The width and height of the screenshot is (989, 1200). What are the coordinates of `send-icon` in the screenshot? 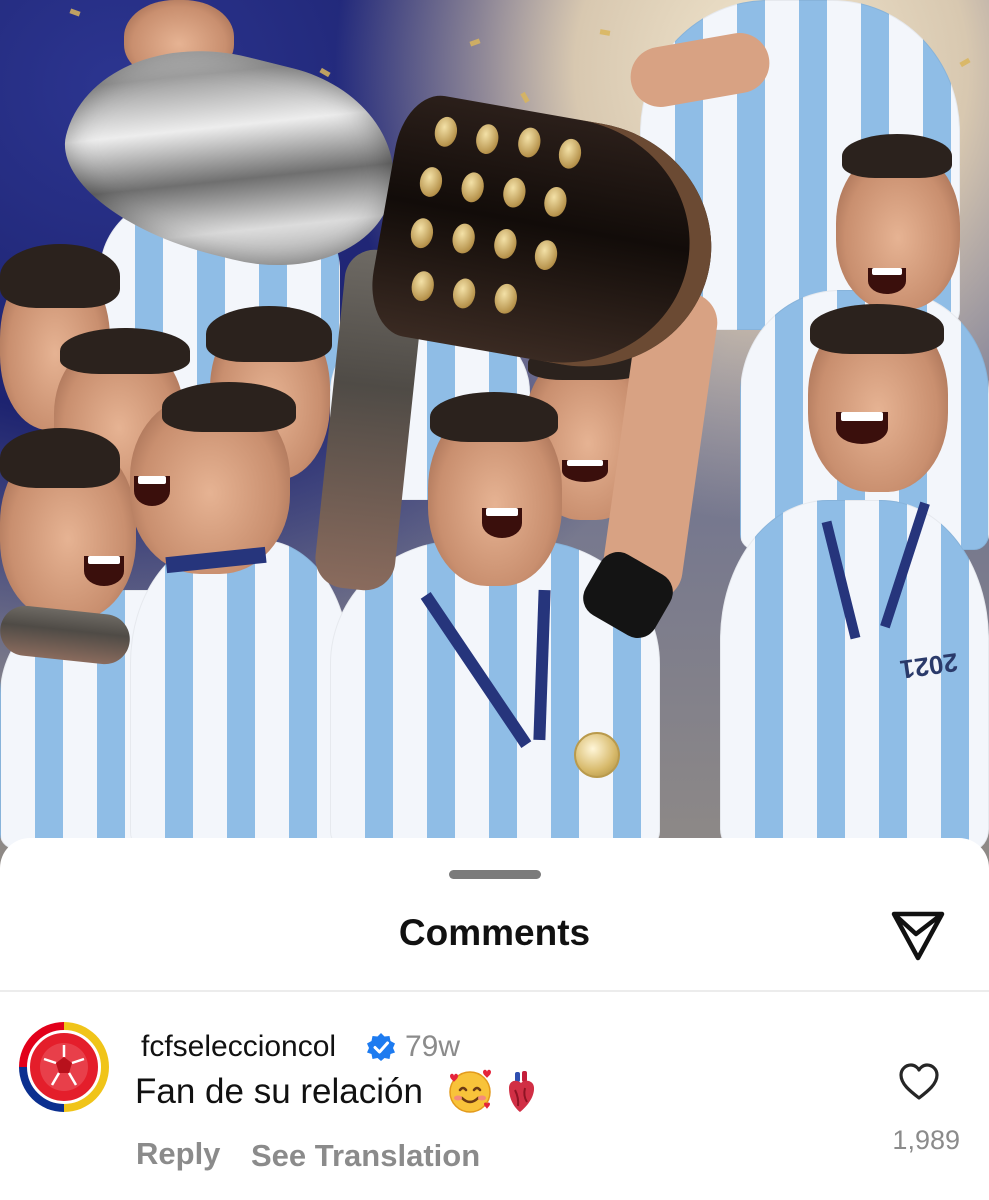 It's located at (918, 936).